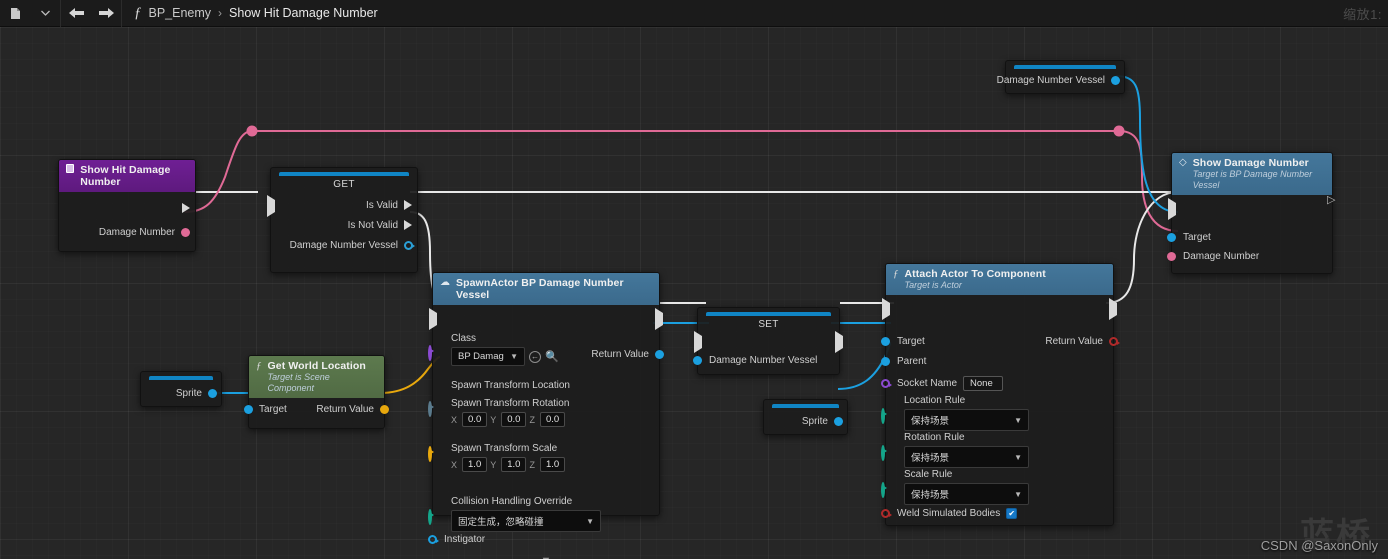 The width and height of the screenshot is (1388, 559). Describe the element at coordinates (814, 421) in the screenshot. I see `pin-label: Sprite` at that location.